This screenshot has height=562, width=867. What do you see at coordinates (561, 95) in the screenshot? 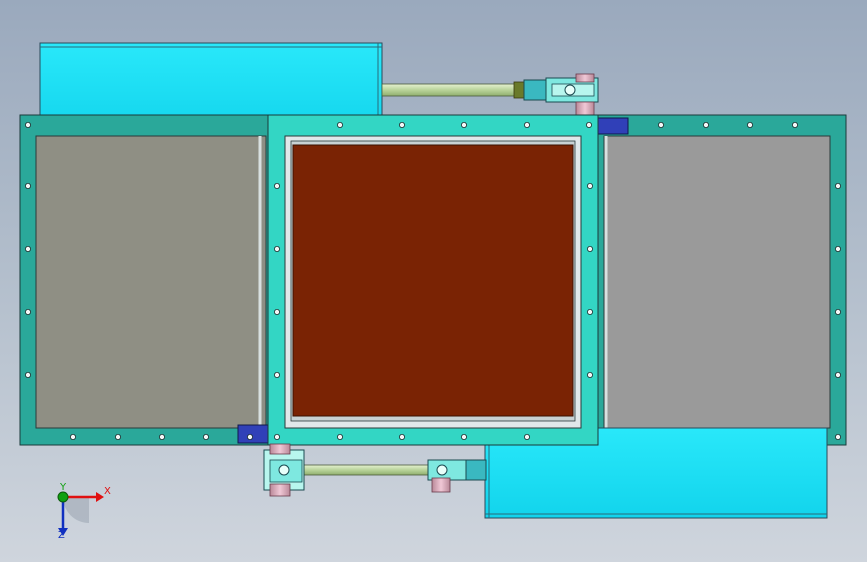
I see `upper-clevis-linkage` at bounding box center [561, 95].